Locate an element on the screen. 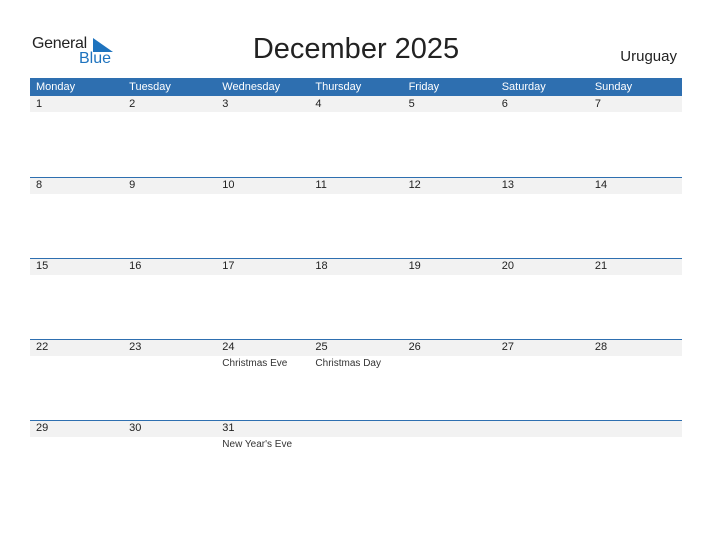 The image size is (712, 550). day-cell: 13 is located at coordinates (542, 217).